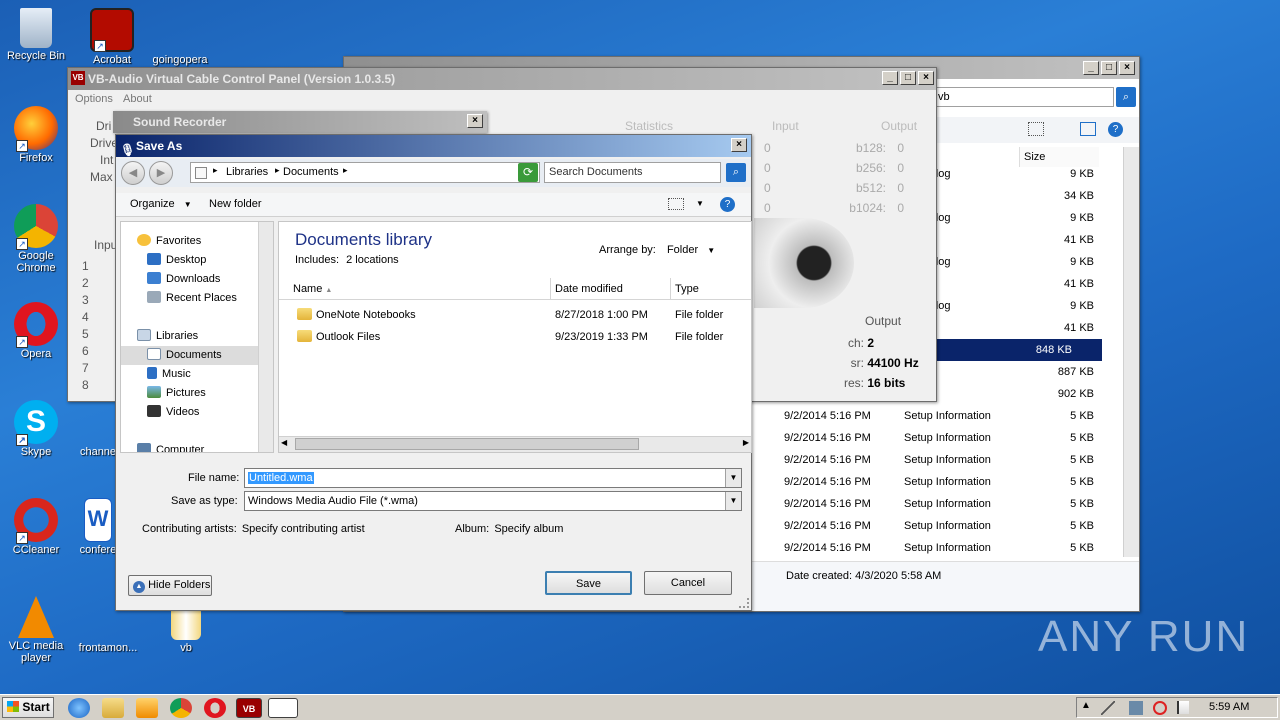 The width and height of the screenshot is (1280, 720). I want to click on tree-item-favorites: Favorites, so click(169, 241).